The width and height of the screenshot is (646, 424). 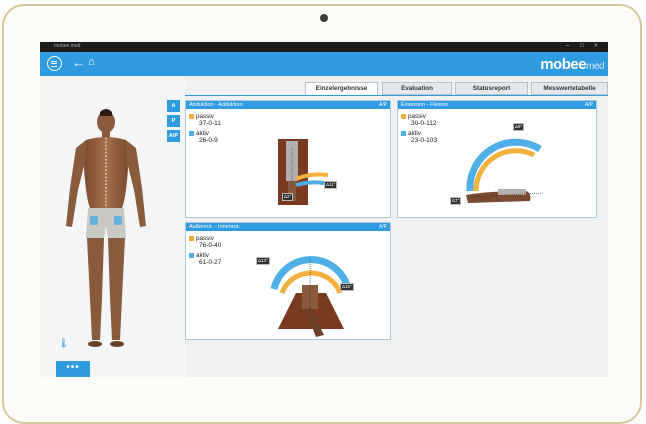 I want to click on perspective-button-a: A, so click(x=173, y=106).